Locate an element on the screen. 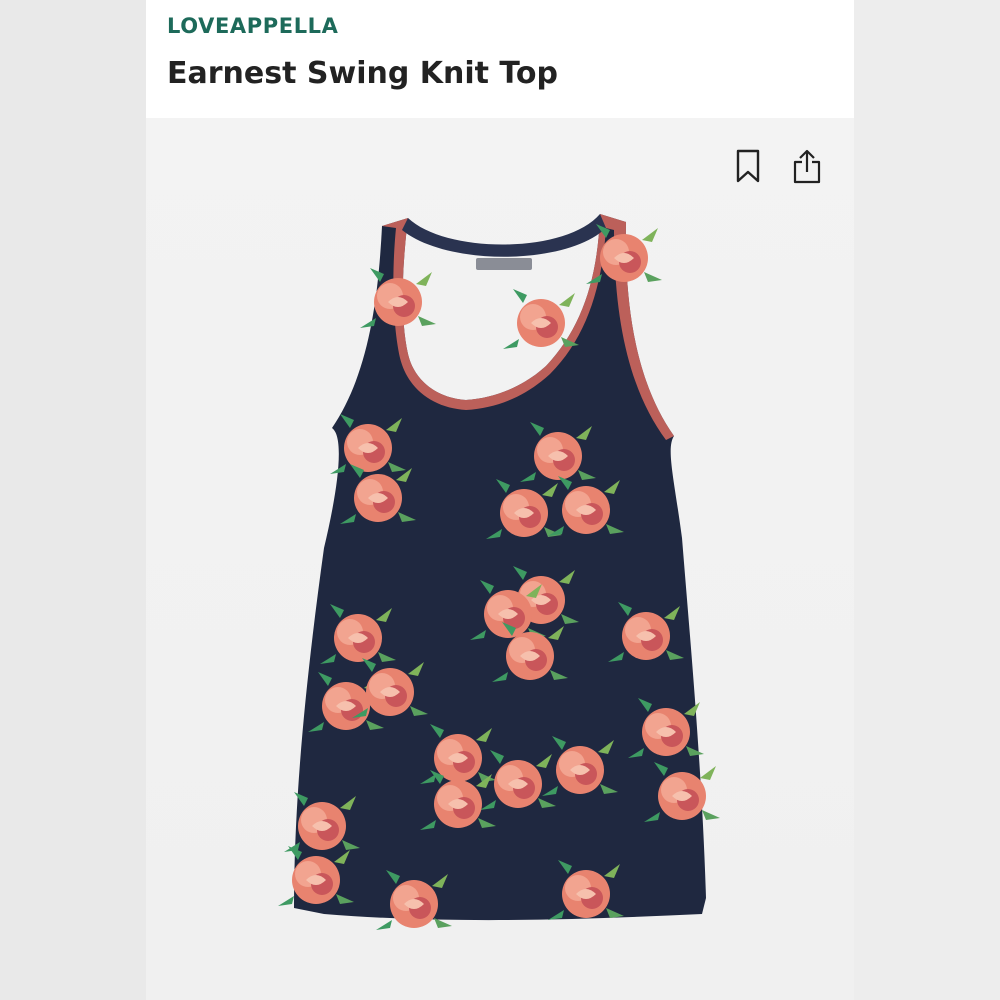  product-header: LOVEAPPELLA Earnest Swing Knit Top is located at coordinates (500, 59).